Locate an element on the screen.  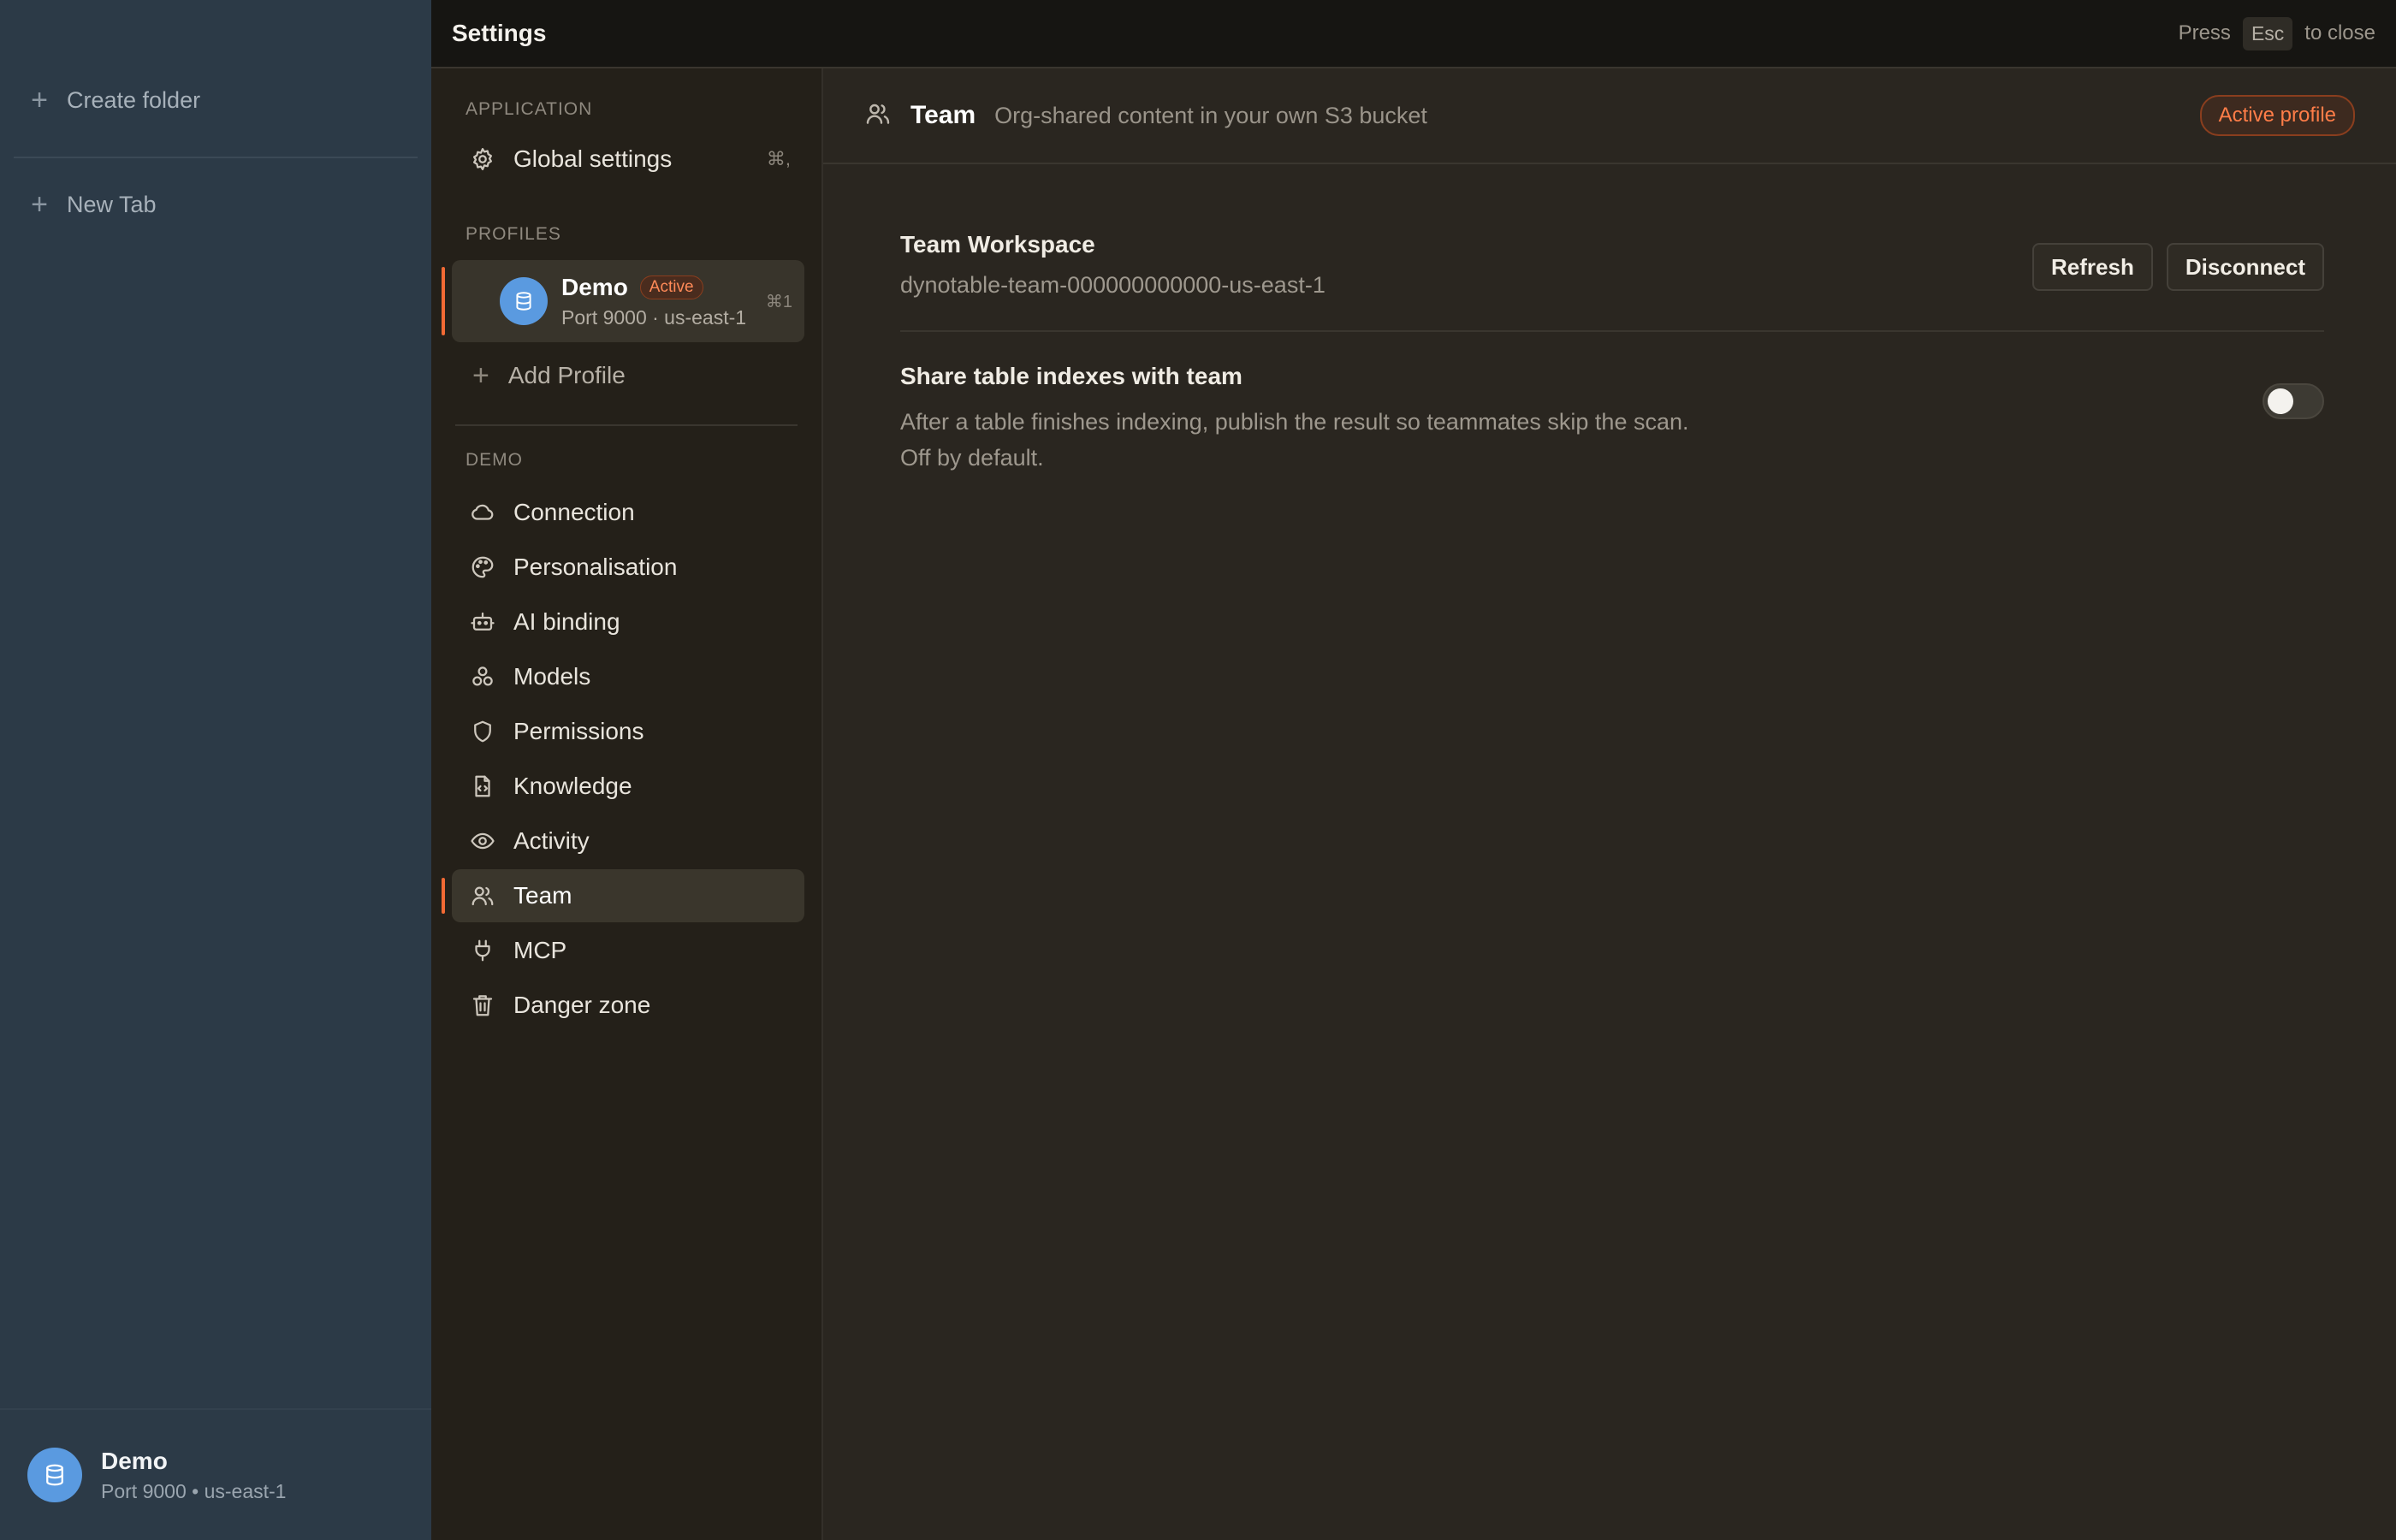
nav-team: Team is located at coordinates (623, 895).